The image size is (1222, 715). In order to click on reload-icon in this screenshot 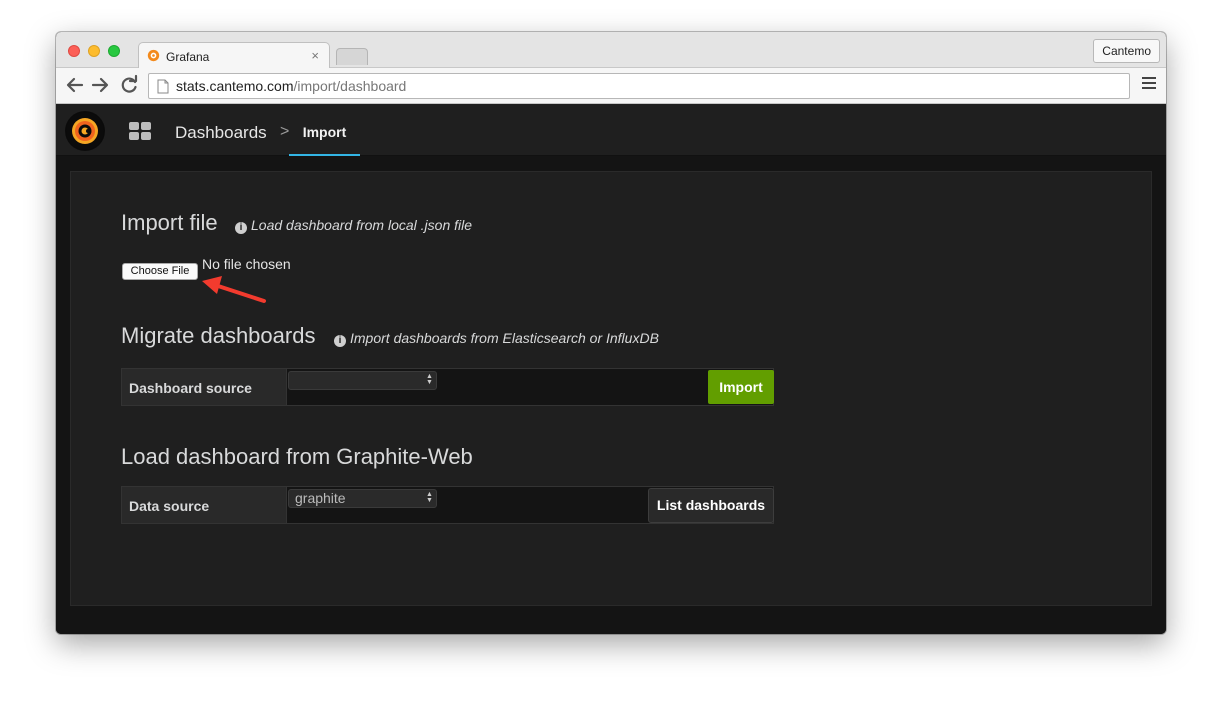, I will do `click(129, 85)`.